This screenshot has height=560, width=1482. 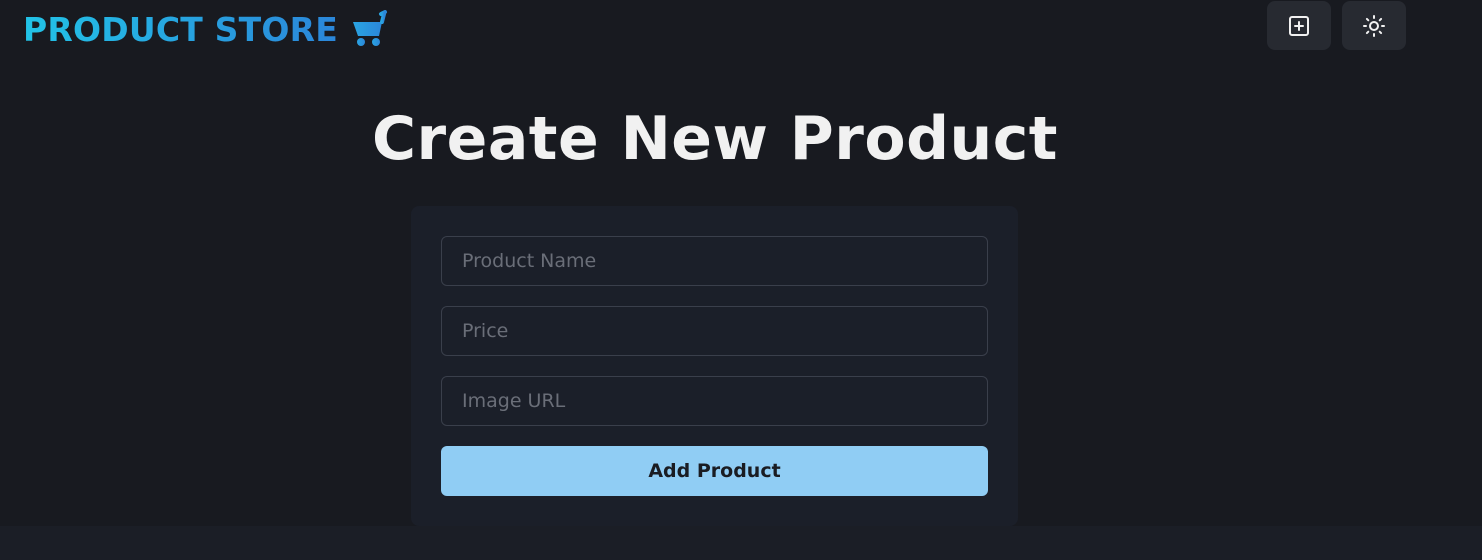 I want to click on product-name-input, so click(x=714, y=261).